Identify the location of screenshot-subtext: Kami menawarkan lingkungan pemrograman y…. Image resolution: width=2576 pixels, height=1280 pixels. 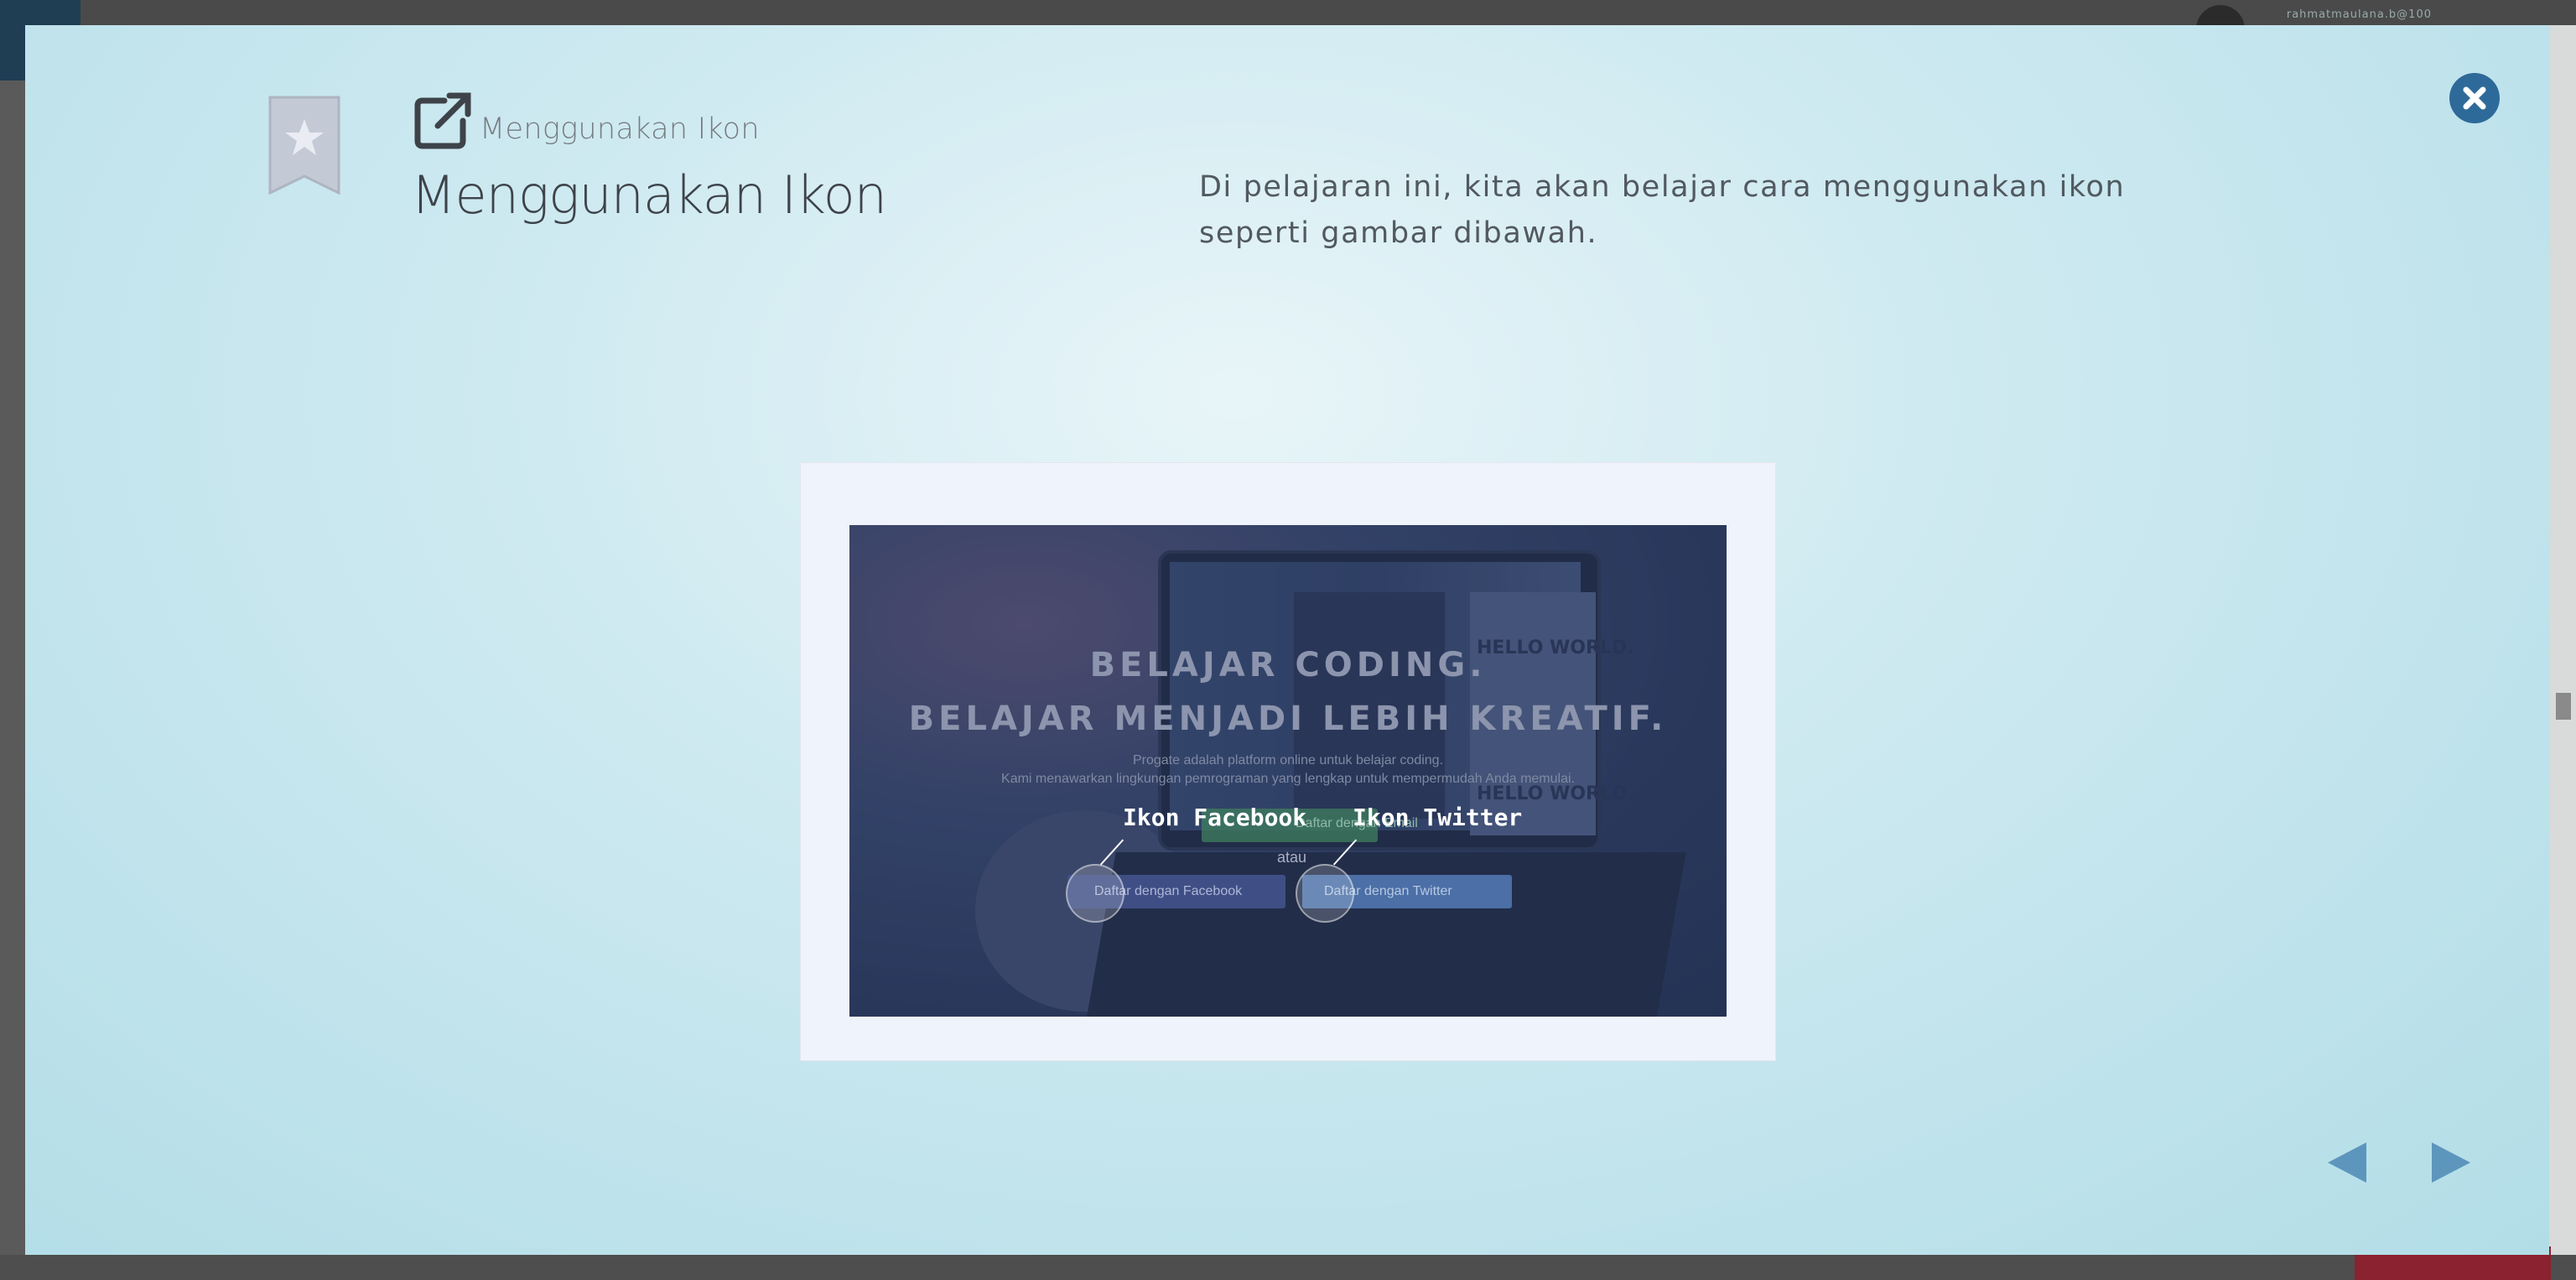
(1288, 779).